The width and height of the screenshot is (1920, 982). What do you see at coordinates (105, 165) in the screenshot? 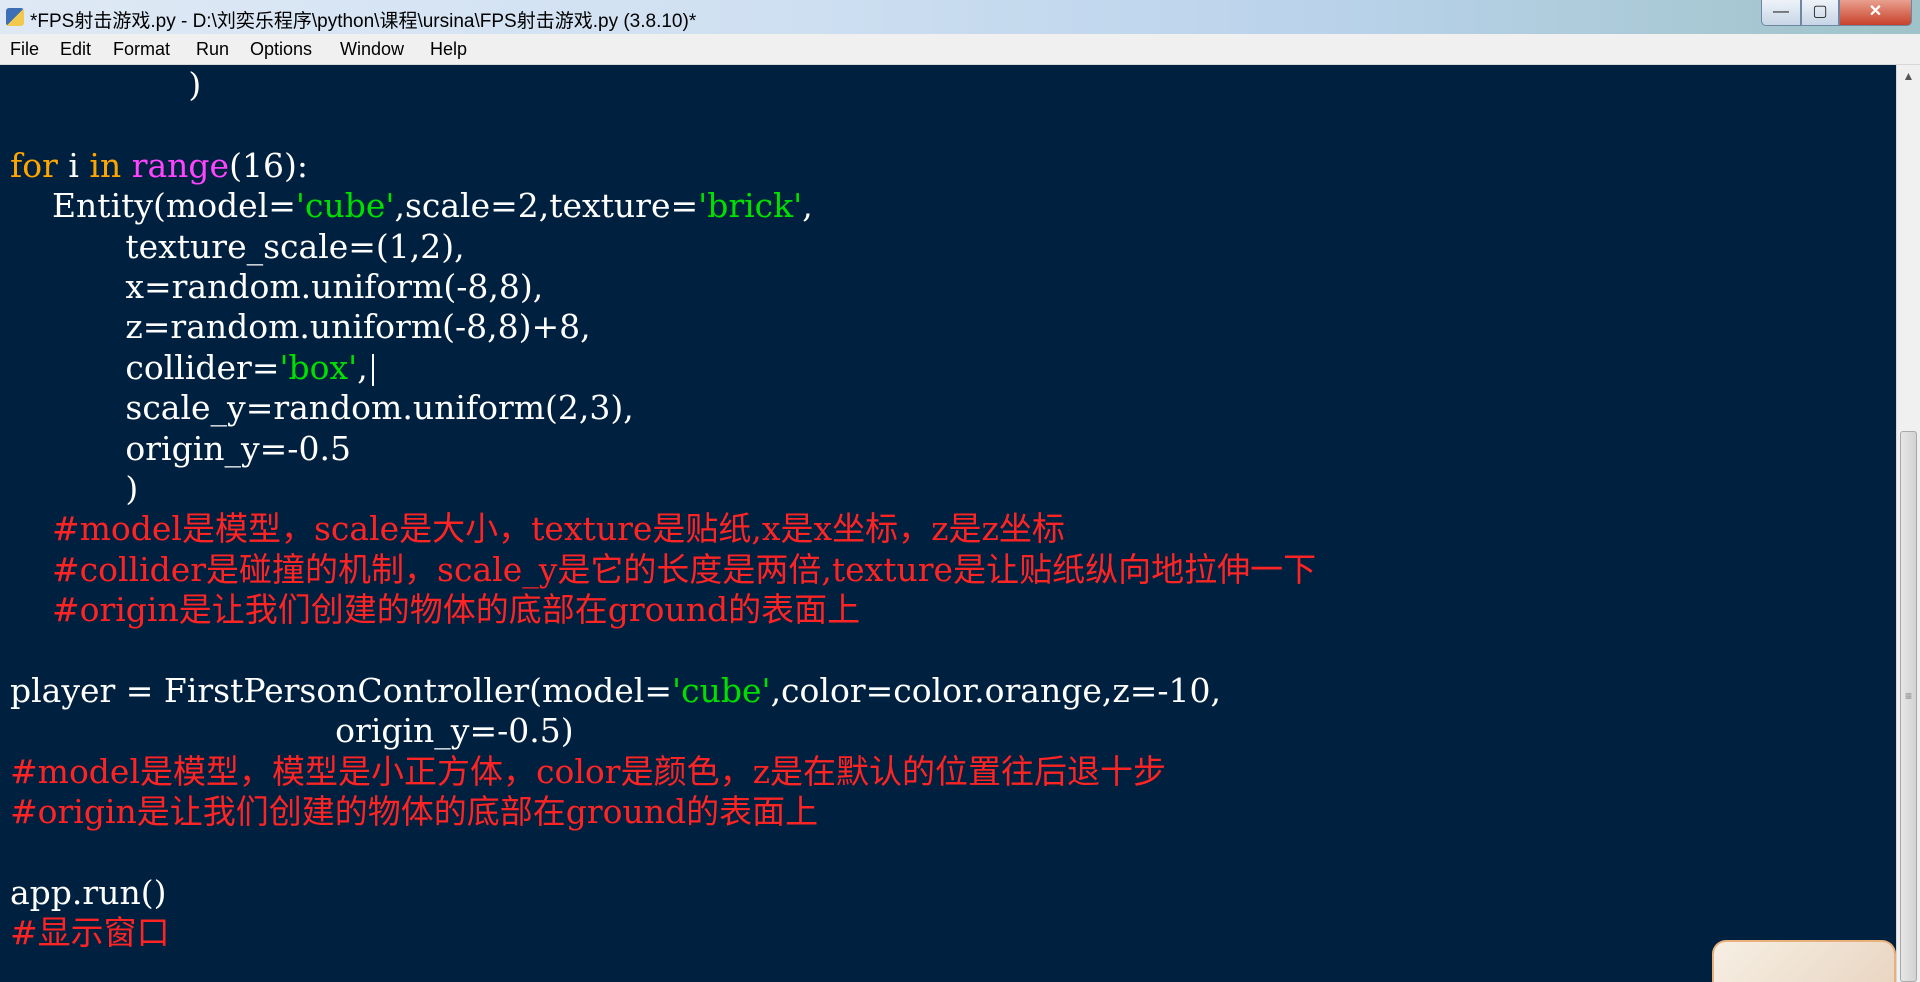
I see `code-token: in` at bounding box center [105, 165].